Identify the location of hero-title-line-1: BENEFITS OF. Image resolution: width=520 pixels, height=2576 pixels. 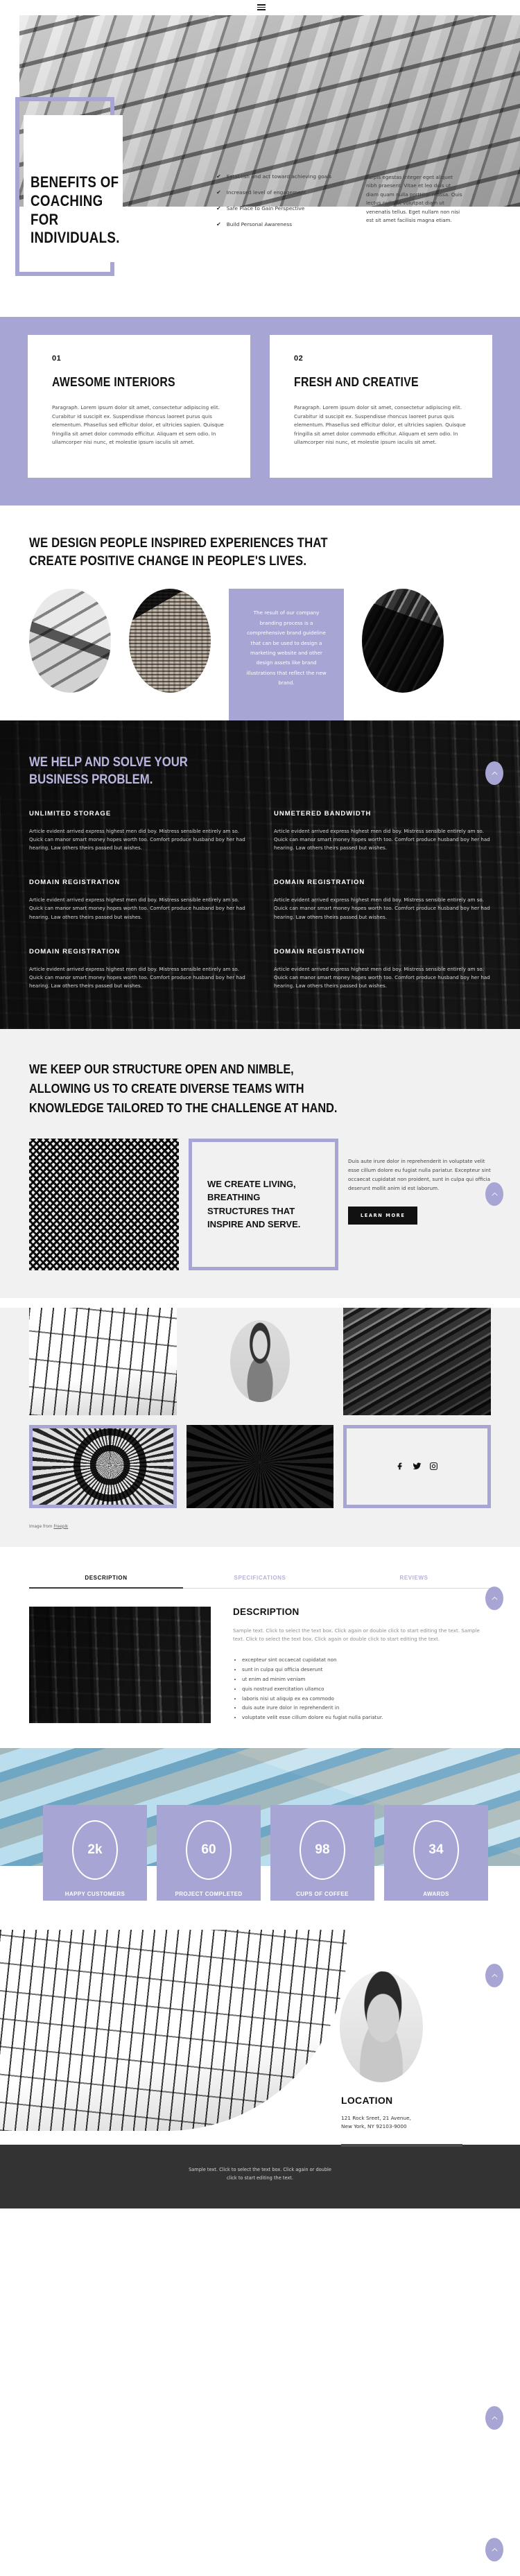
(75, 182).